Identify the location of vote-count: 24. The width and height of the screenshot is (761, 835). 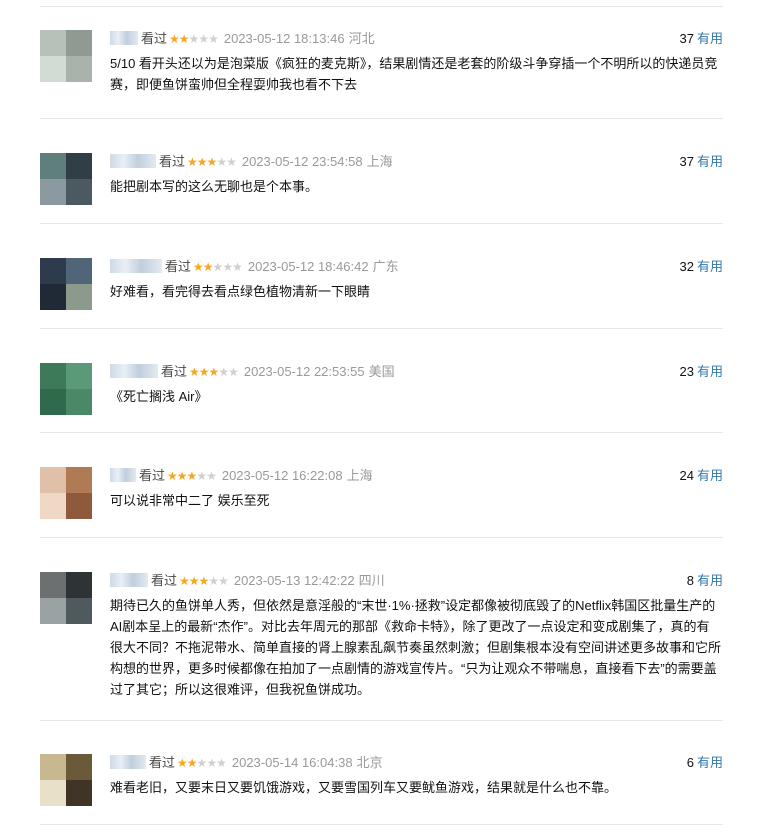
(686, 475).